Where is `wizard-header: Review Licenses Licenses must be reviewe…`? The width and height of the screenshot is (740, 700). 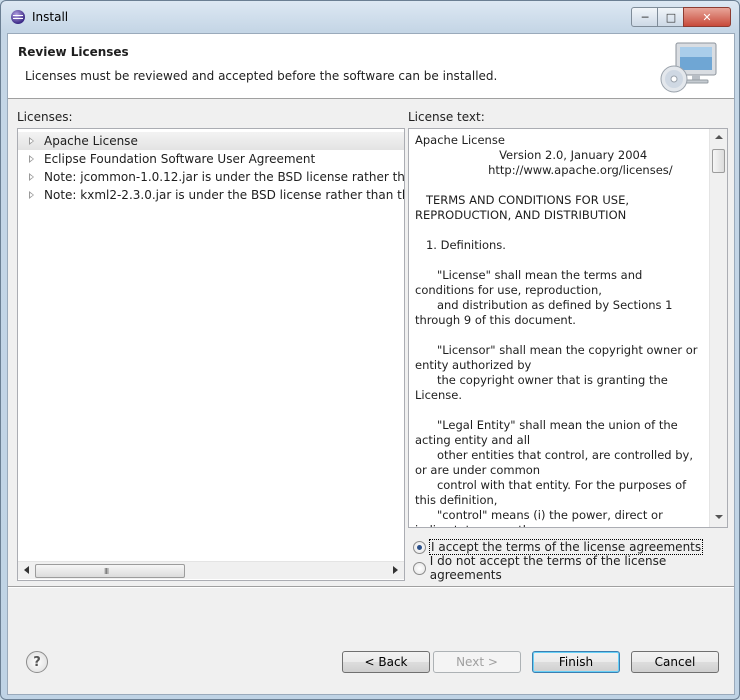
wizard-header: Review Licenses Licenses must be reviewe… is located at coordinates (371, 66).